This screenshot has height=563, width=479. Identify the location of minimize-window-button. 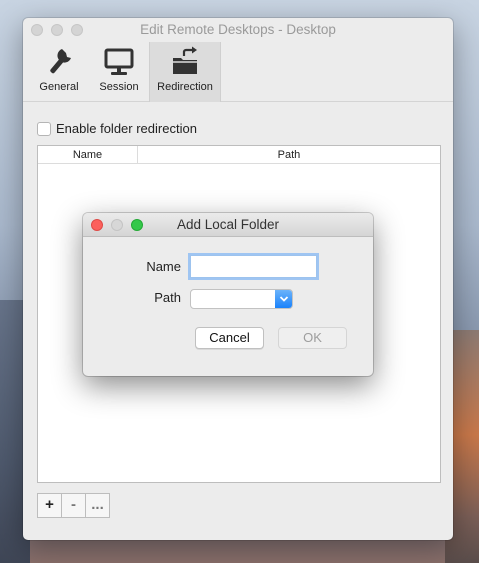
(57, 30).